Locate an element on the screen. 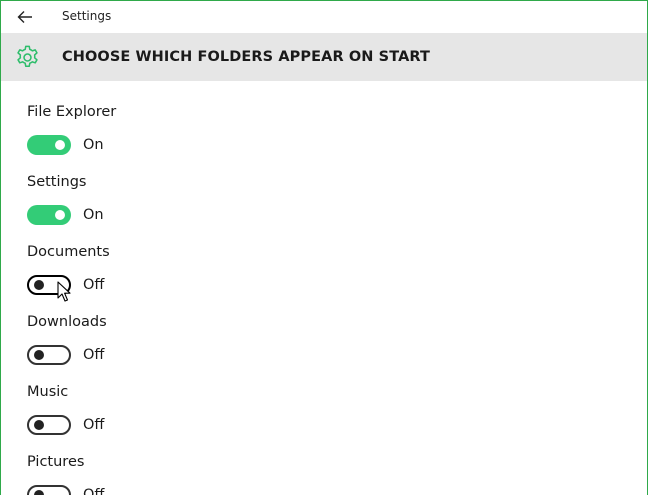 This screenshot has width=650, height=495. pictures-toggle is located at coordinates (49, 490).